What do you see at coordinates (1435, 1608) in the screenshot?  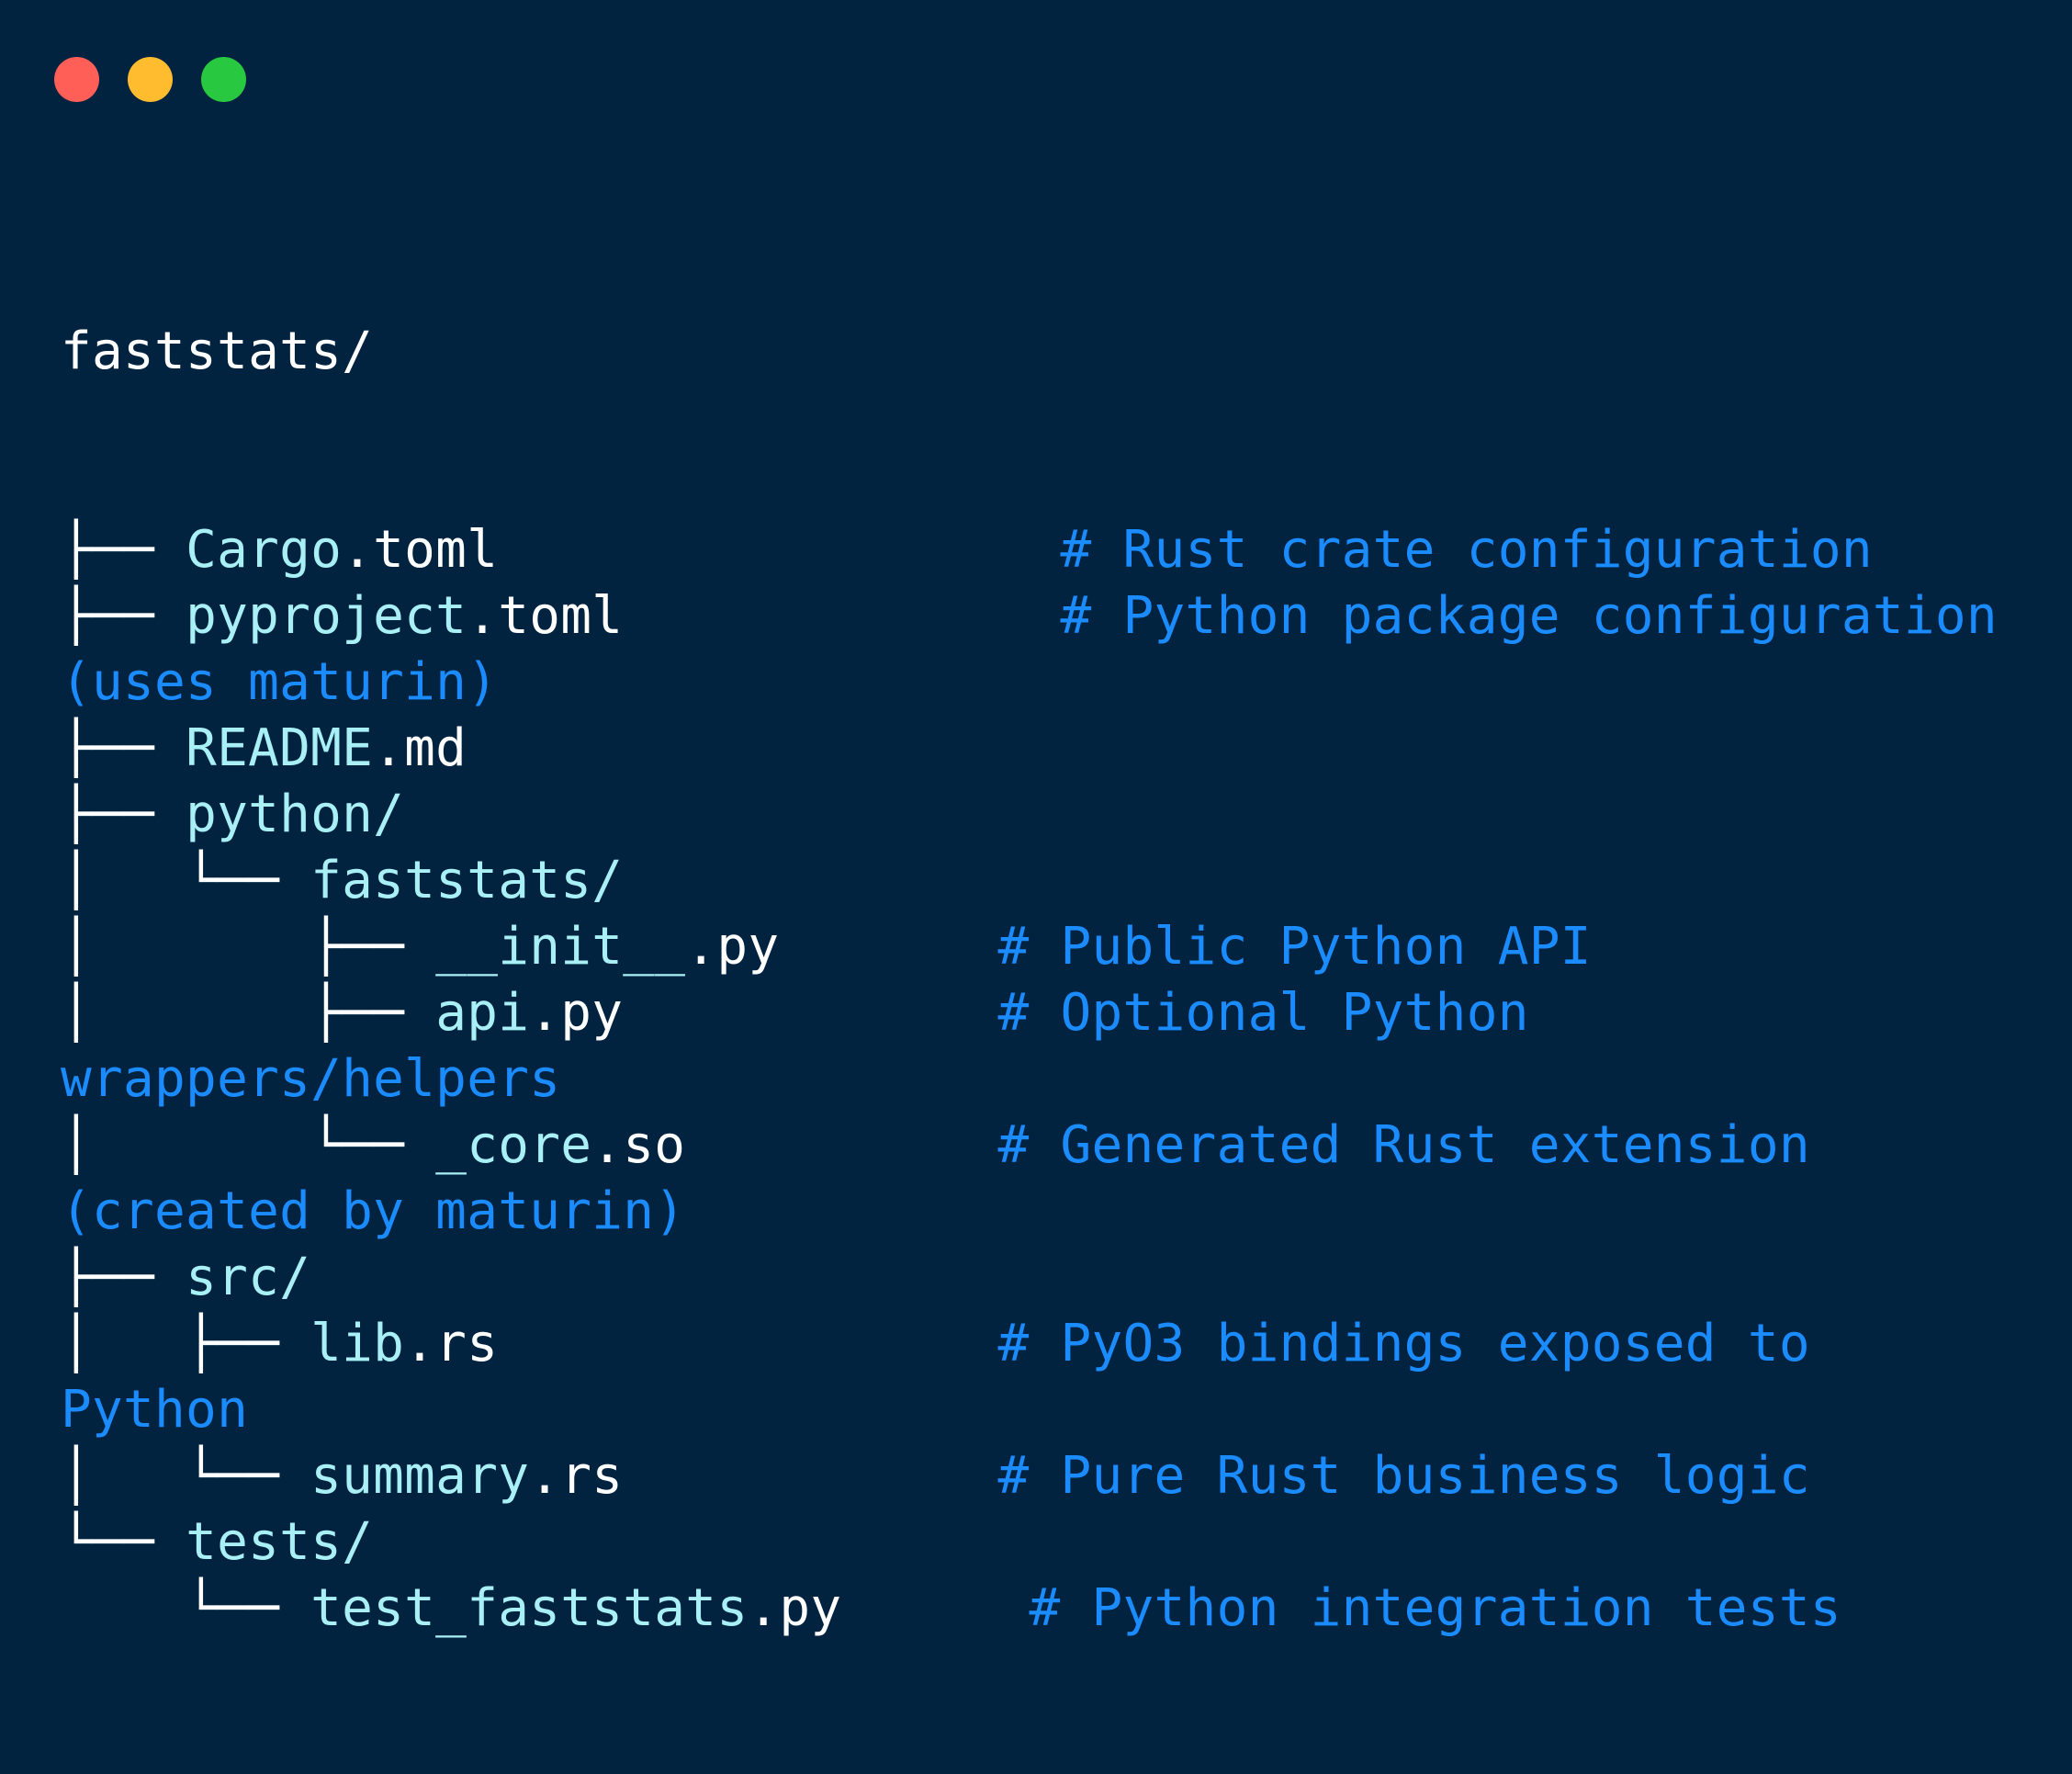 I see `comment-text: # Python integration tests` at bounding box center [1435, 1608].